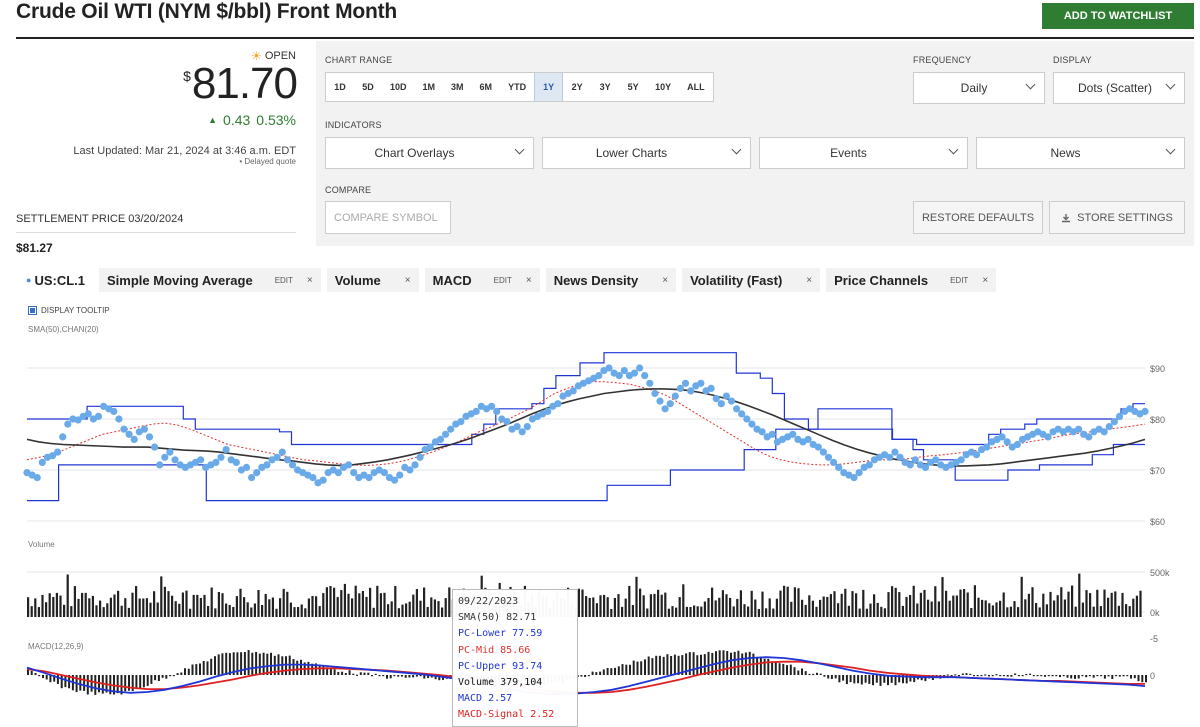 The image size is (1200, 727). Describe the element at coordinates (488, 601) in the screenshot. I see `tooltip-date: 09/22/2023` at that location.